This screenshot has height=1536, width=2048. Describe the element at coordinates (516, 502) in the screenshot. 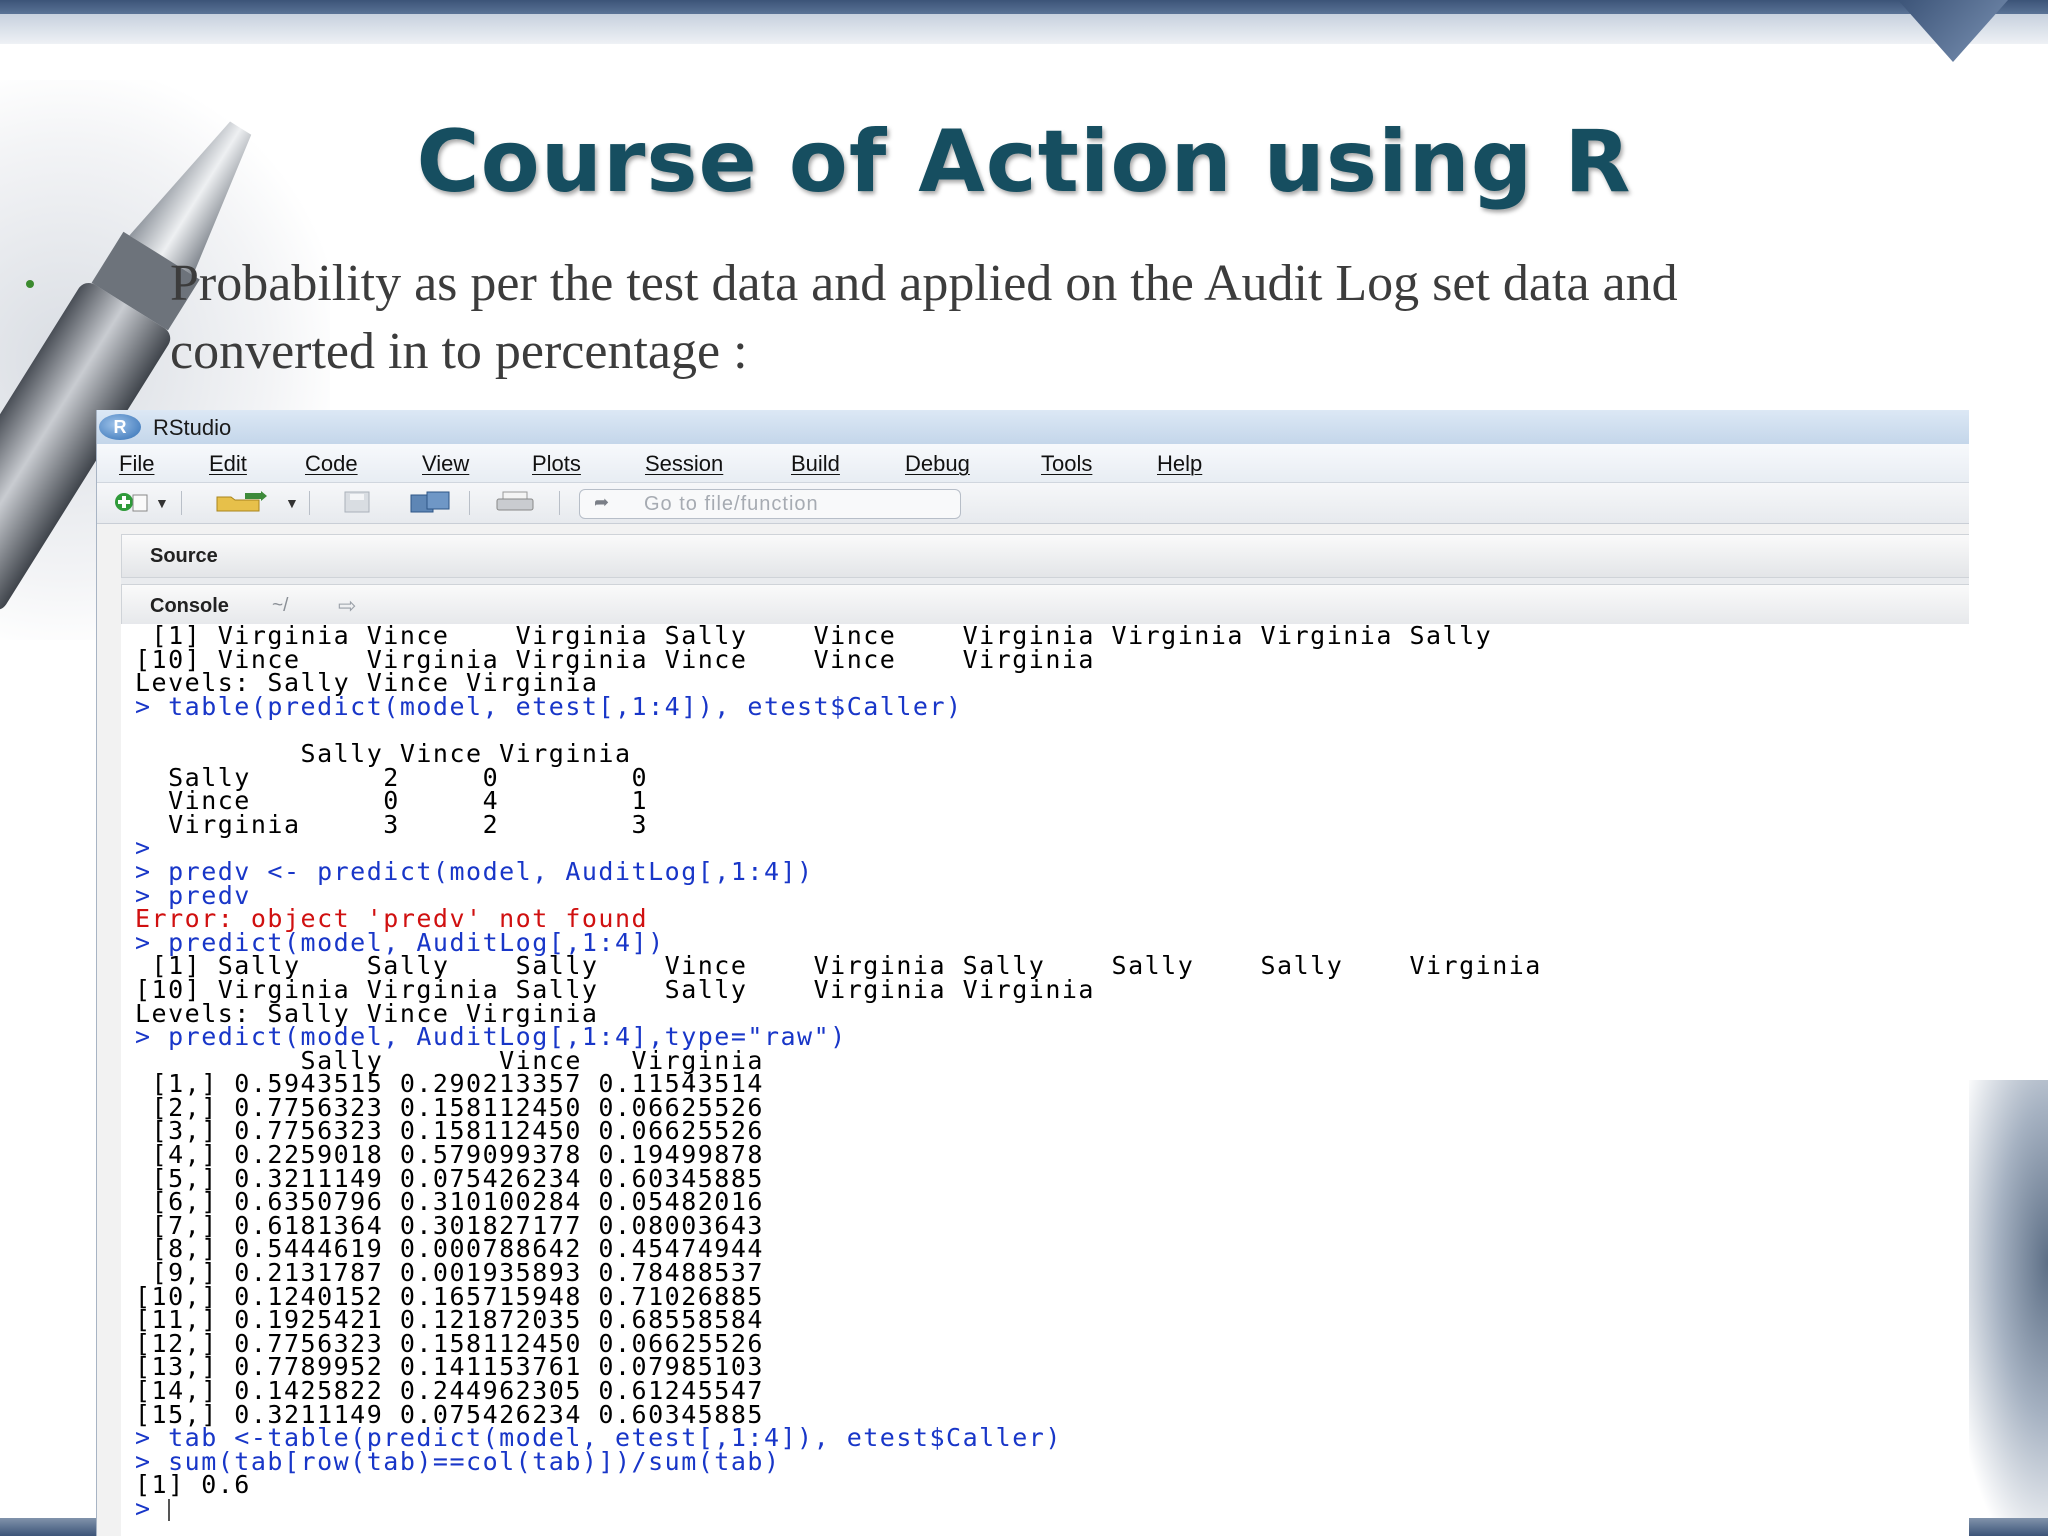

I see `print-icon` at that location.